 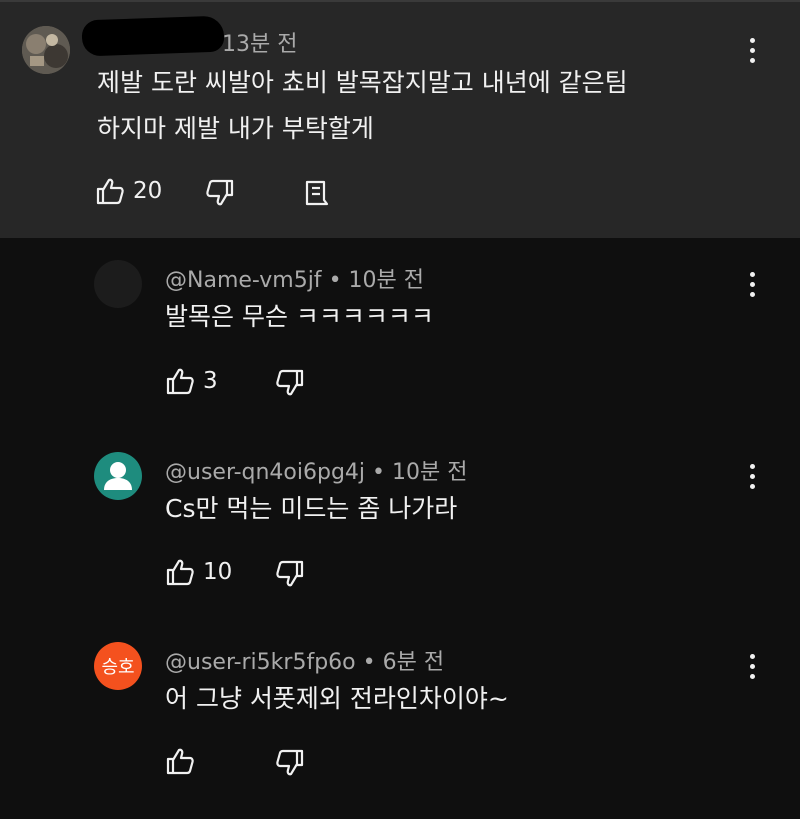 I want to click on reply-actions: 10, so click(x=245, y=573).